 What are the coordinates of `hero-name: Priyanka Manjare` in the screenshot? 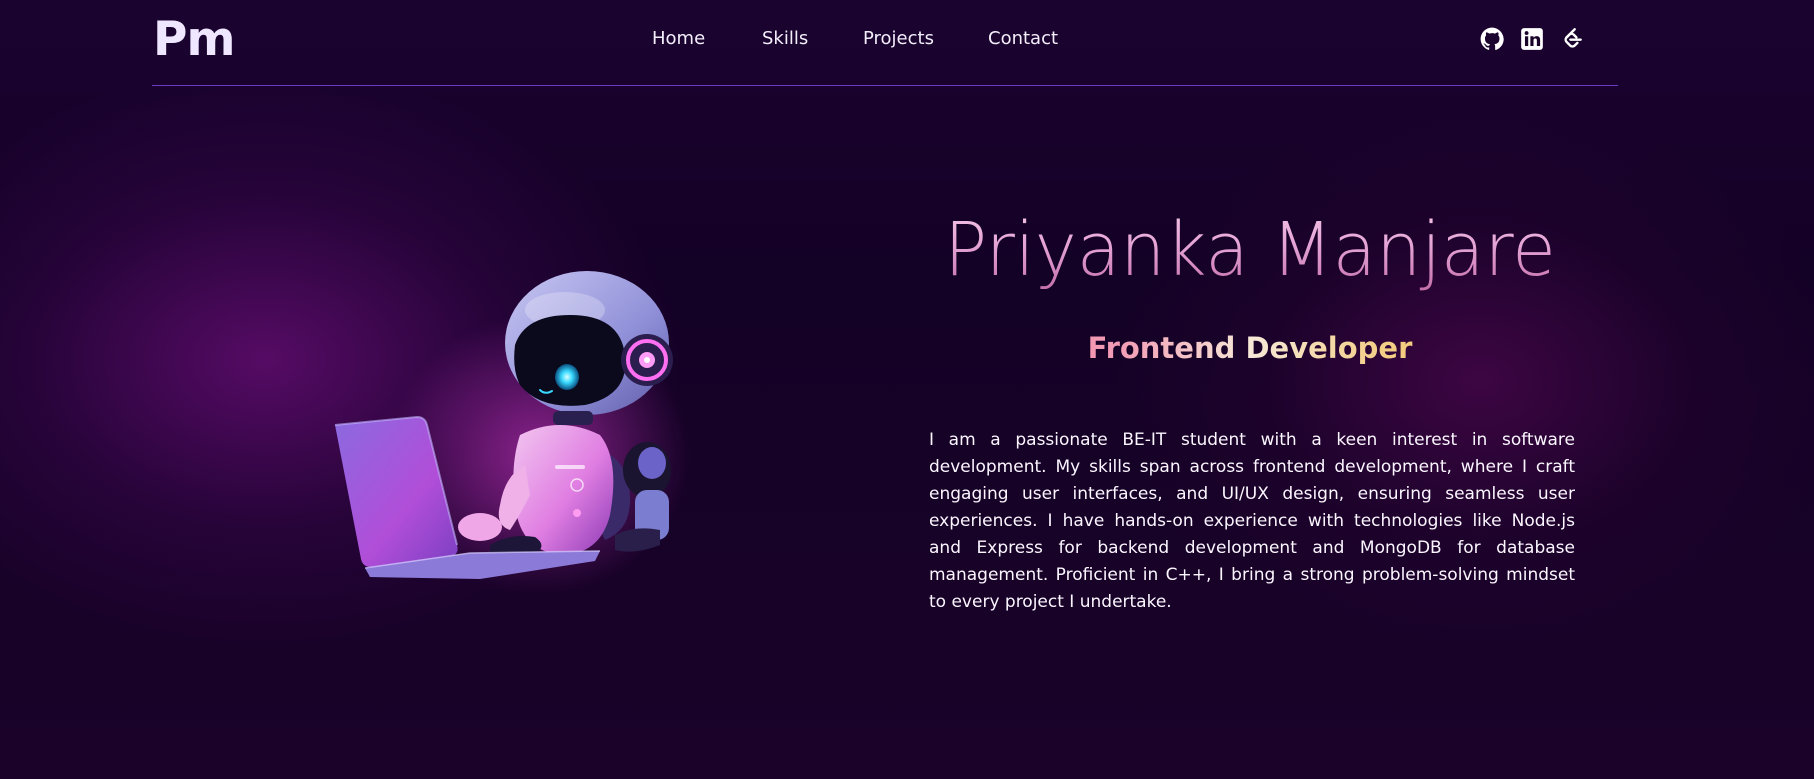 It's located at (1250, 250).